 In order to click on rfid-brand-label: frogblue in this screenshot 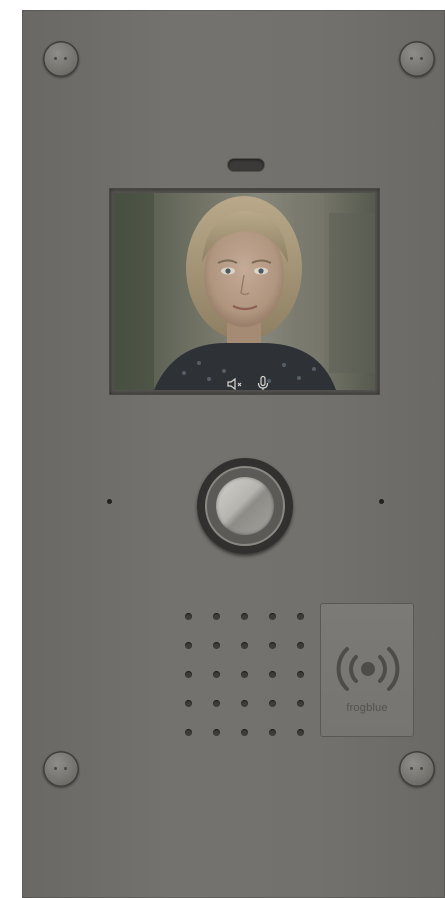, I will do `click(367, 708)`.